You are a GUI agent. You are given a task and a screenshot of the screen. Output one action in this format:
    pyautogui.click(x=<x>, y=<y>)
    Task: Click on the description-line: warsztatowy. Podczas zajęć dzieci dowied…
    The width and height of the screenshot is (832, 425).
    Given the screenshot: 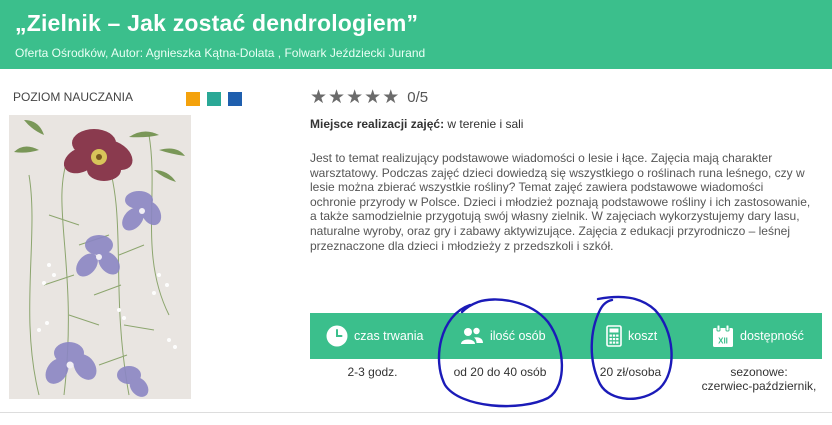 What is the action you would take?
    pyautogui.click(x=557, y=172)
    